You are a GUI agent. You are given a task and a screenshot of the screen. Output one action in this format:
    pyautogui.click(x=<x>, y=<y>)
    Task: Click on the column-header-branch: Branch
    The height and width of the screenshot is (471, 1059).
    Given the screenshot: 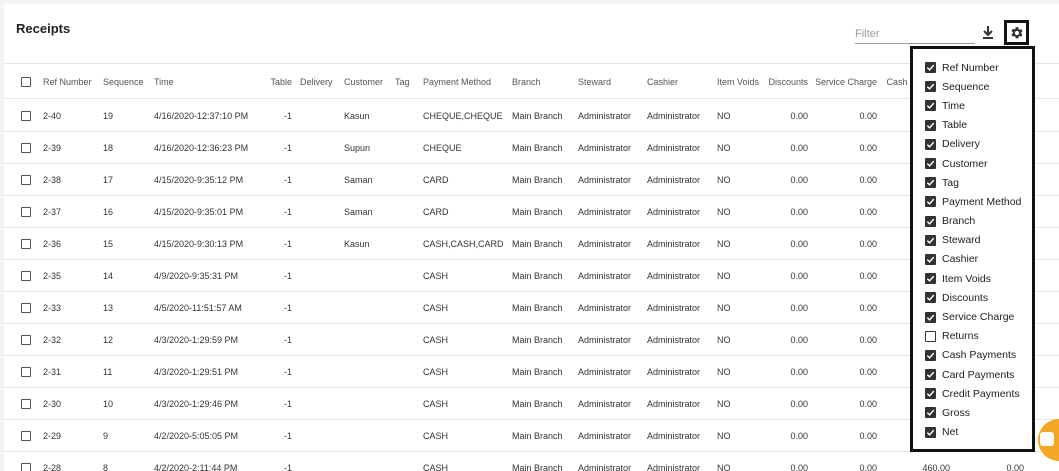 What is the action you would take?
    pyautogui.click(x=543, y=82)
    